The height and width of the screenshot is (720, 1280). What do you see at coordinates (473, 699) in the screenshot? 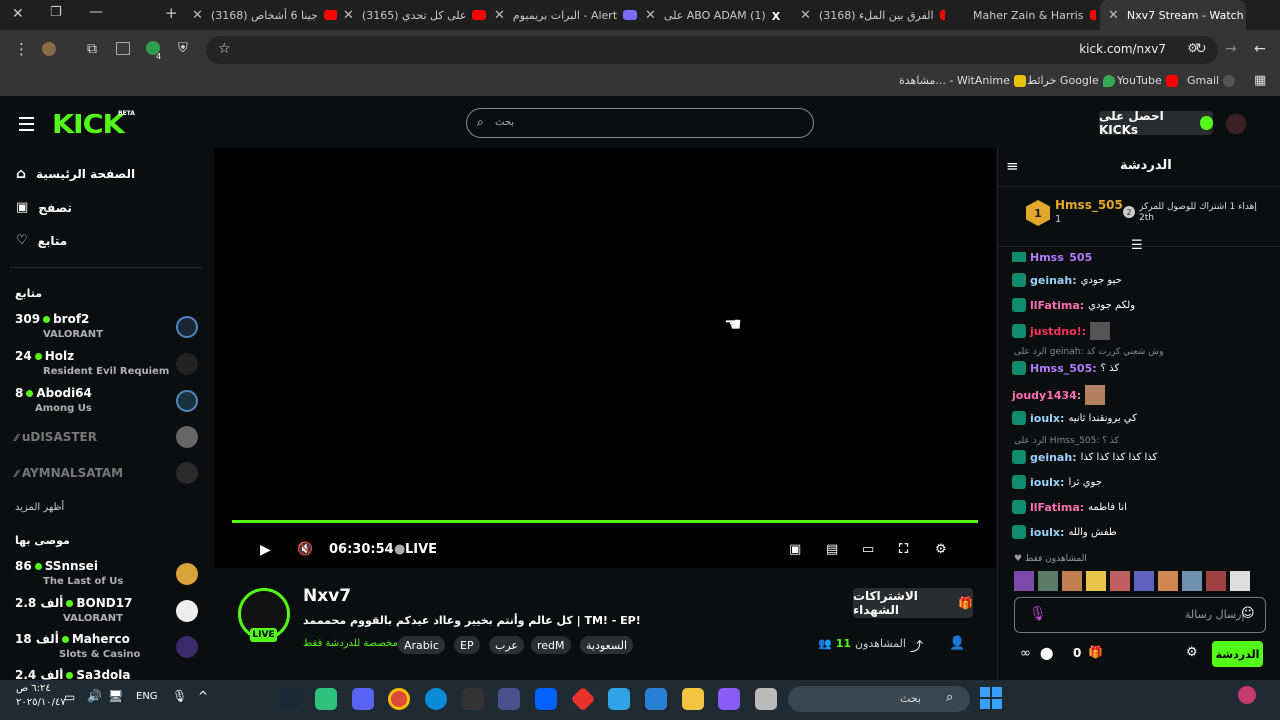
I see `epic-games-icon` at bounding box center [473, 699].